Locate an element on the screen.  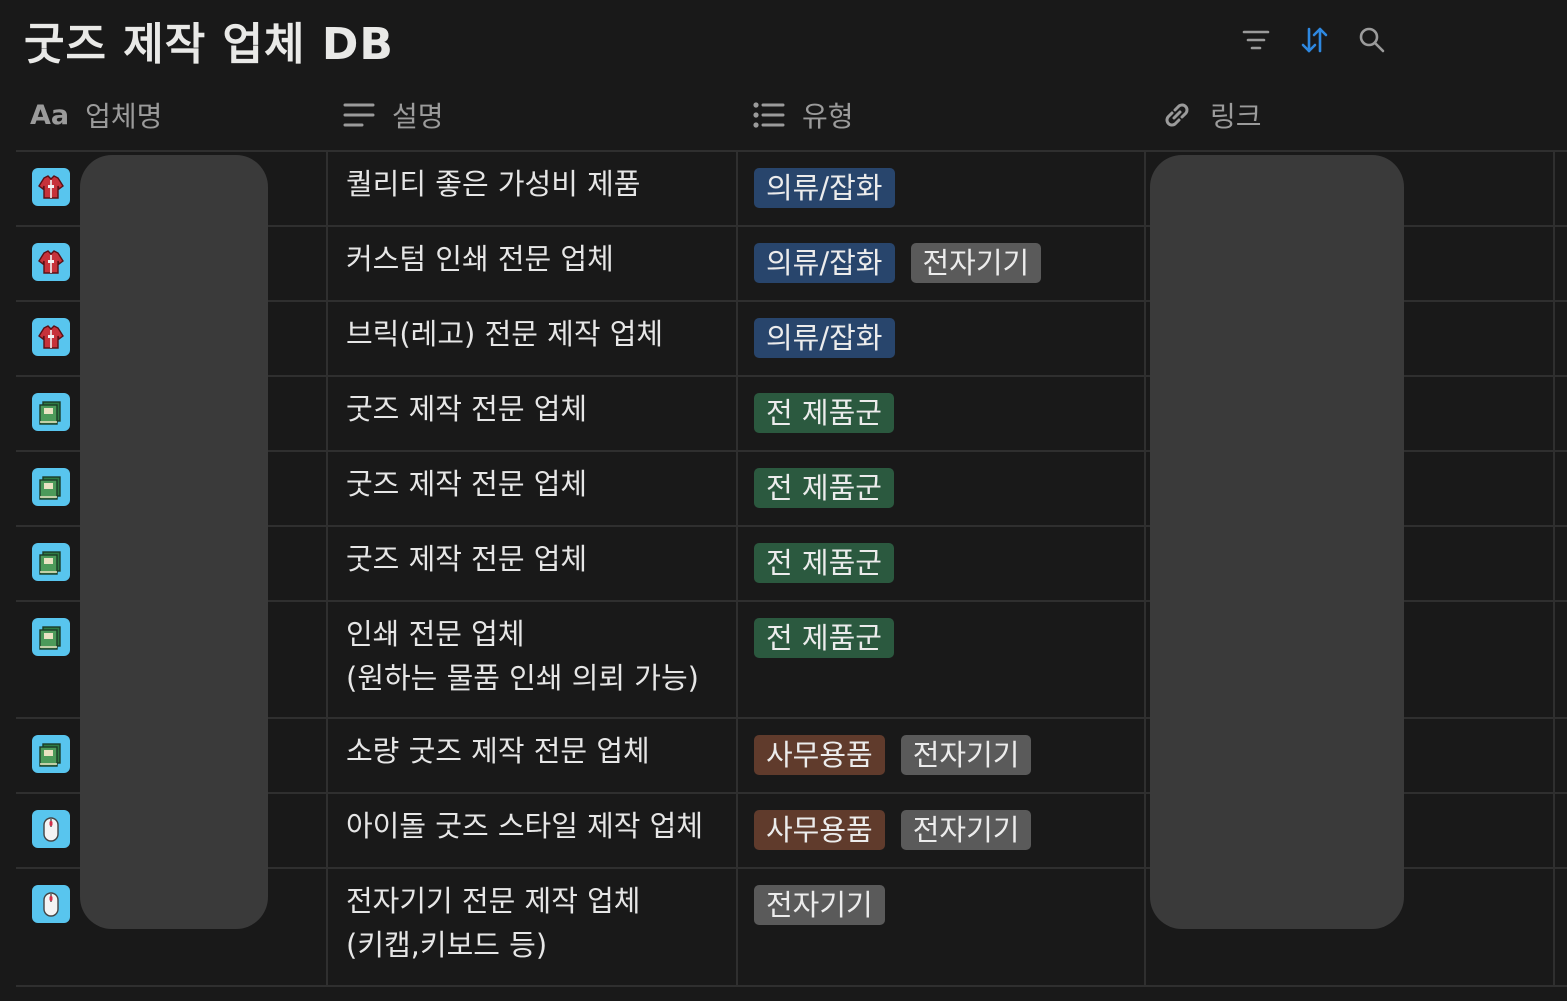
description-cell: 전자기기 전문 제작 업체 (키캡,키보드 등) is located at coordinates (531, 927).